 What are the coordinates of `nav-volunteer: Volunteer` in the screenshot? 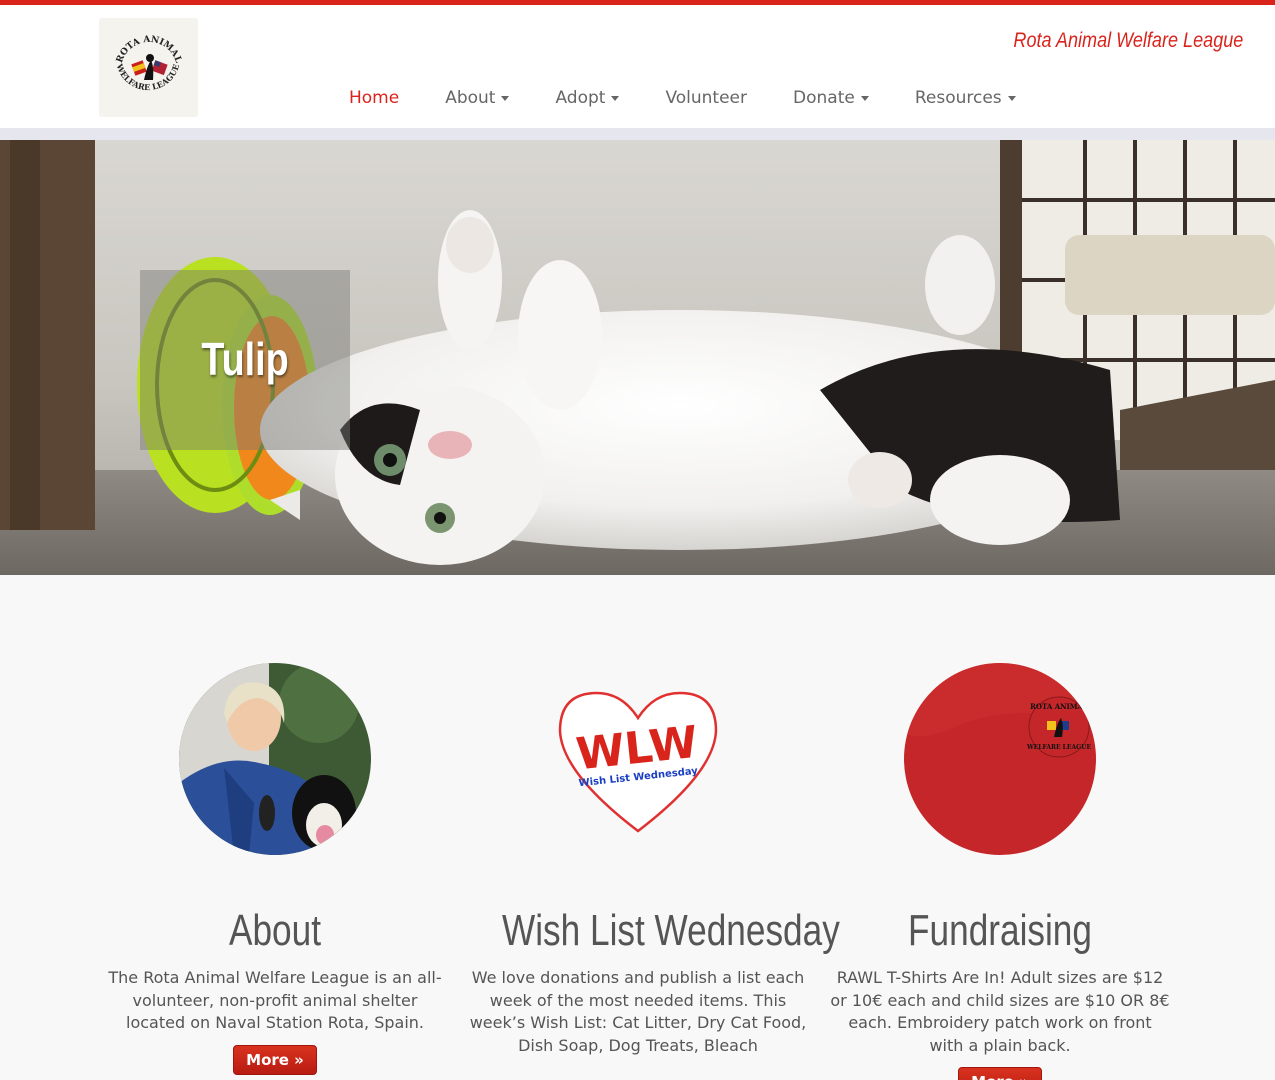 It's located at (706, 98).